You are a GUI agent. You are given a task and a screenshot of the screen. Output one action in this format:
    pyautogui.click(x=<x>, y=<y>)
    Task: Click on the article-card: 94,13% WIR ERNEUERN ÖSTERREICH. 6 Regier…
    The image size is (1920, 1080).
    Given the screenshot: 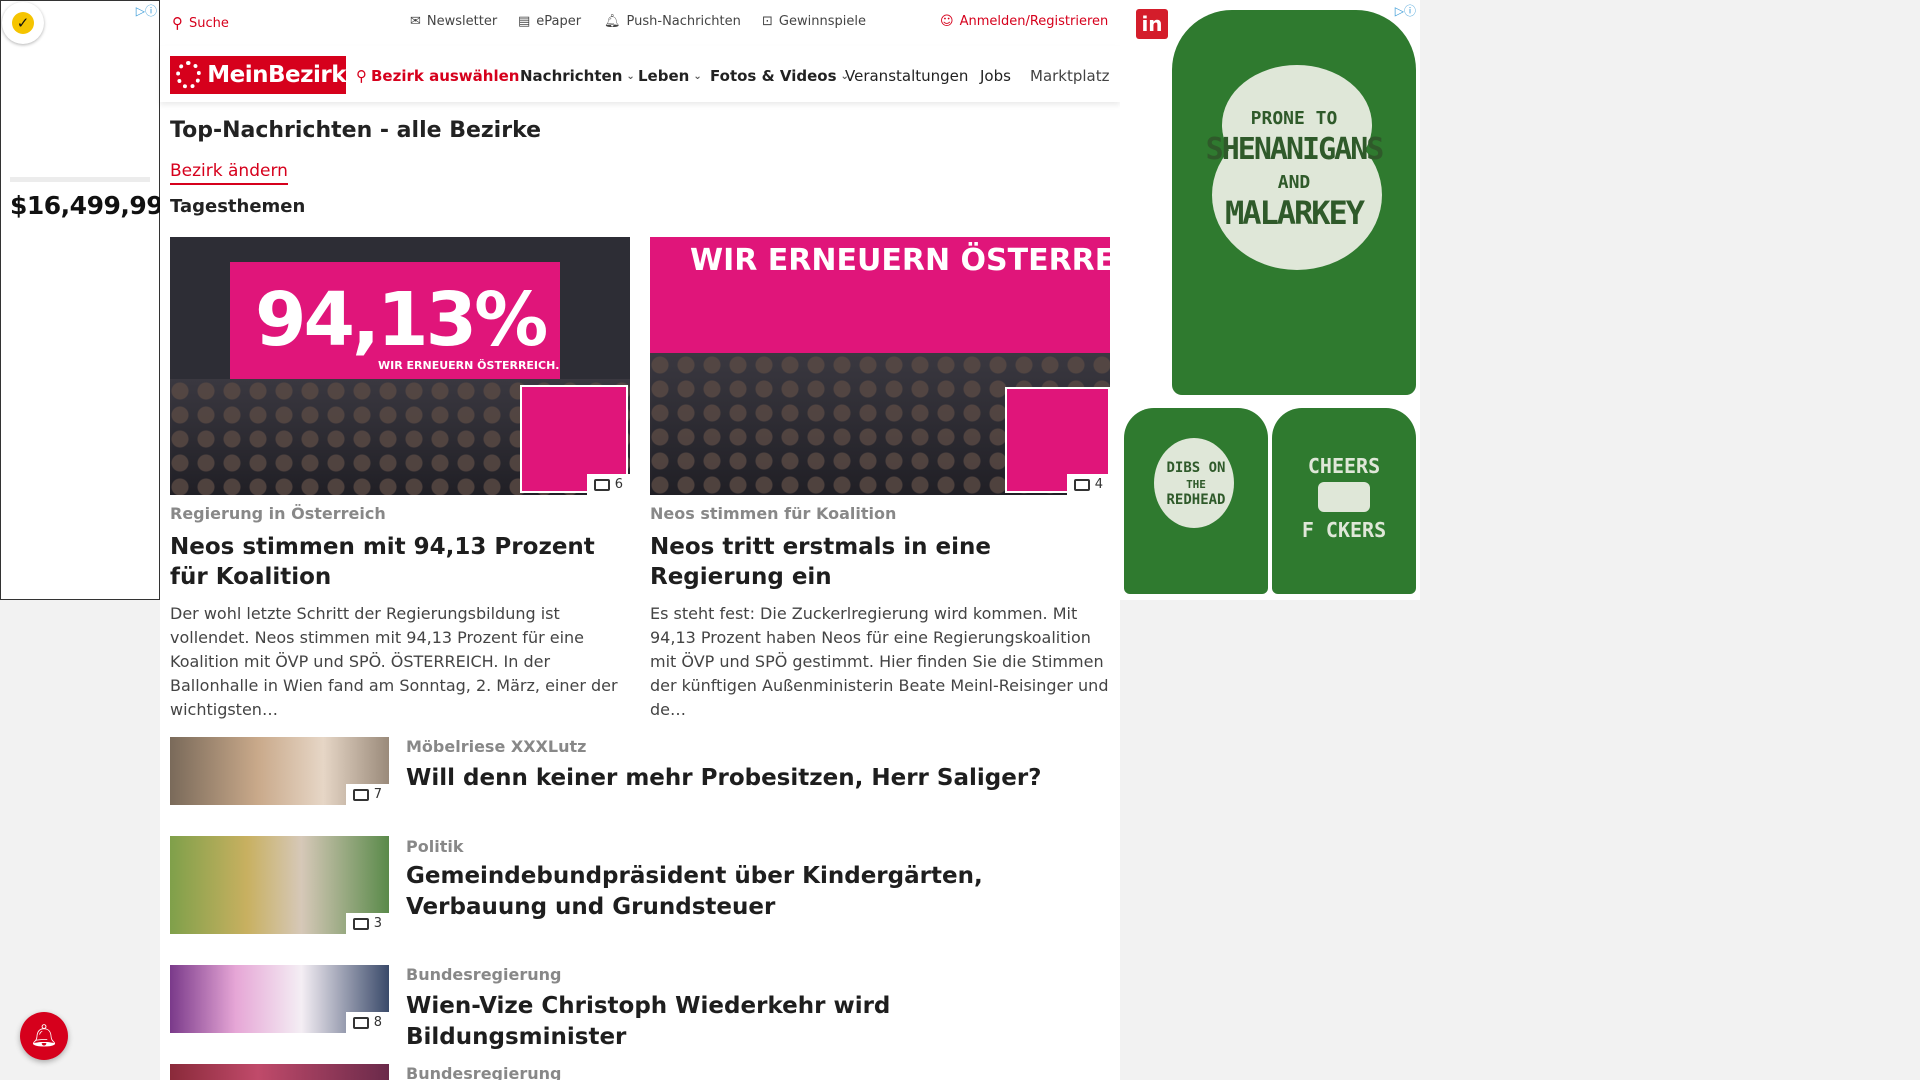 What is the action you would take?
    pyautogui.click(x=400, y=479)
    